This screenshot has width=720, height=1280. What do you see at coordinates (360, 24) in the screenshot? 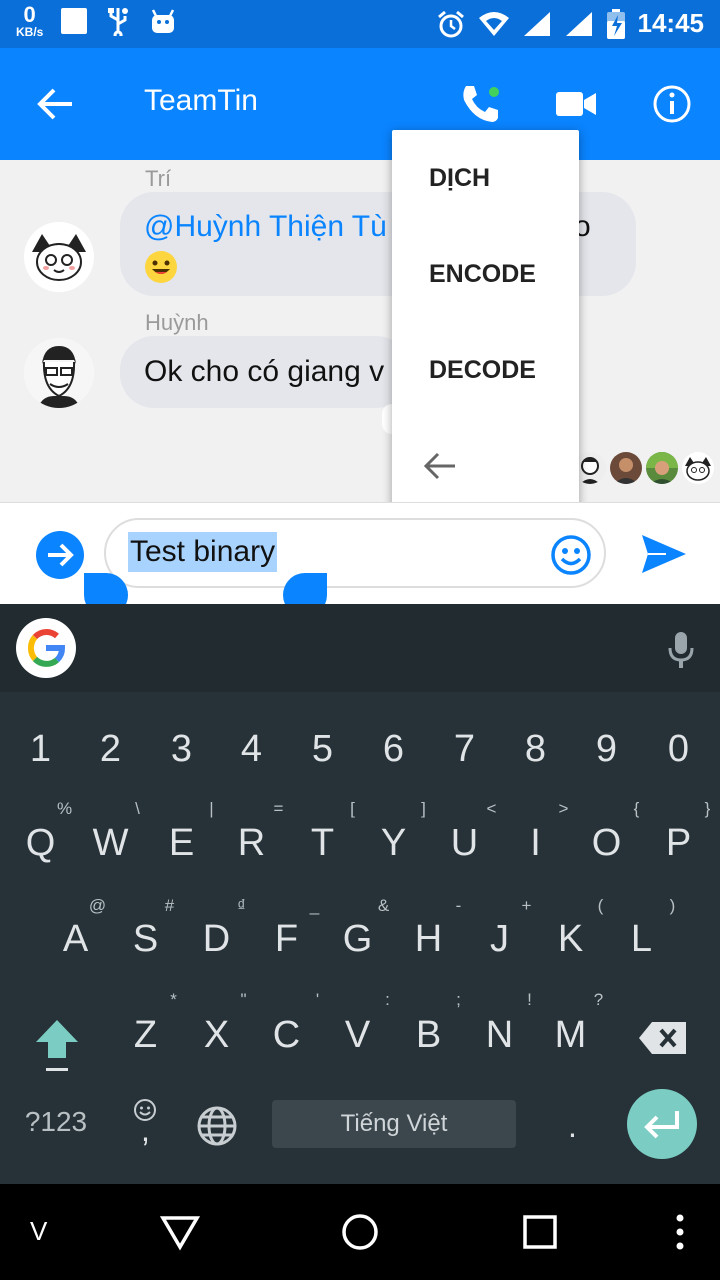
I see `status-bar: 0 KB/s 14:45` at bounding box center [360, 24].